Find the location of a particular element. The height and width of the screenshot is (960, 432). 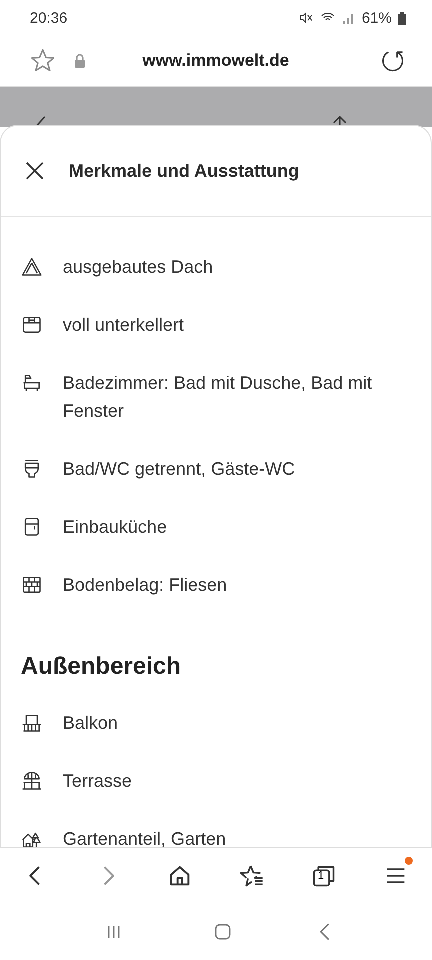

feature-label: Bad/WC getrennt, Gäste-WC is located at coordinates (179, 469).